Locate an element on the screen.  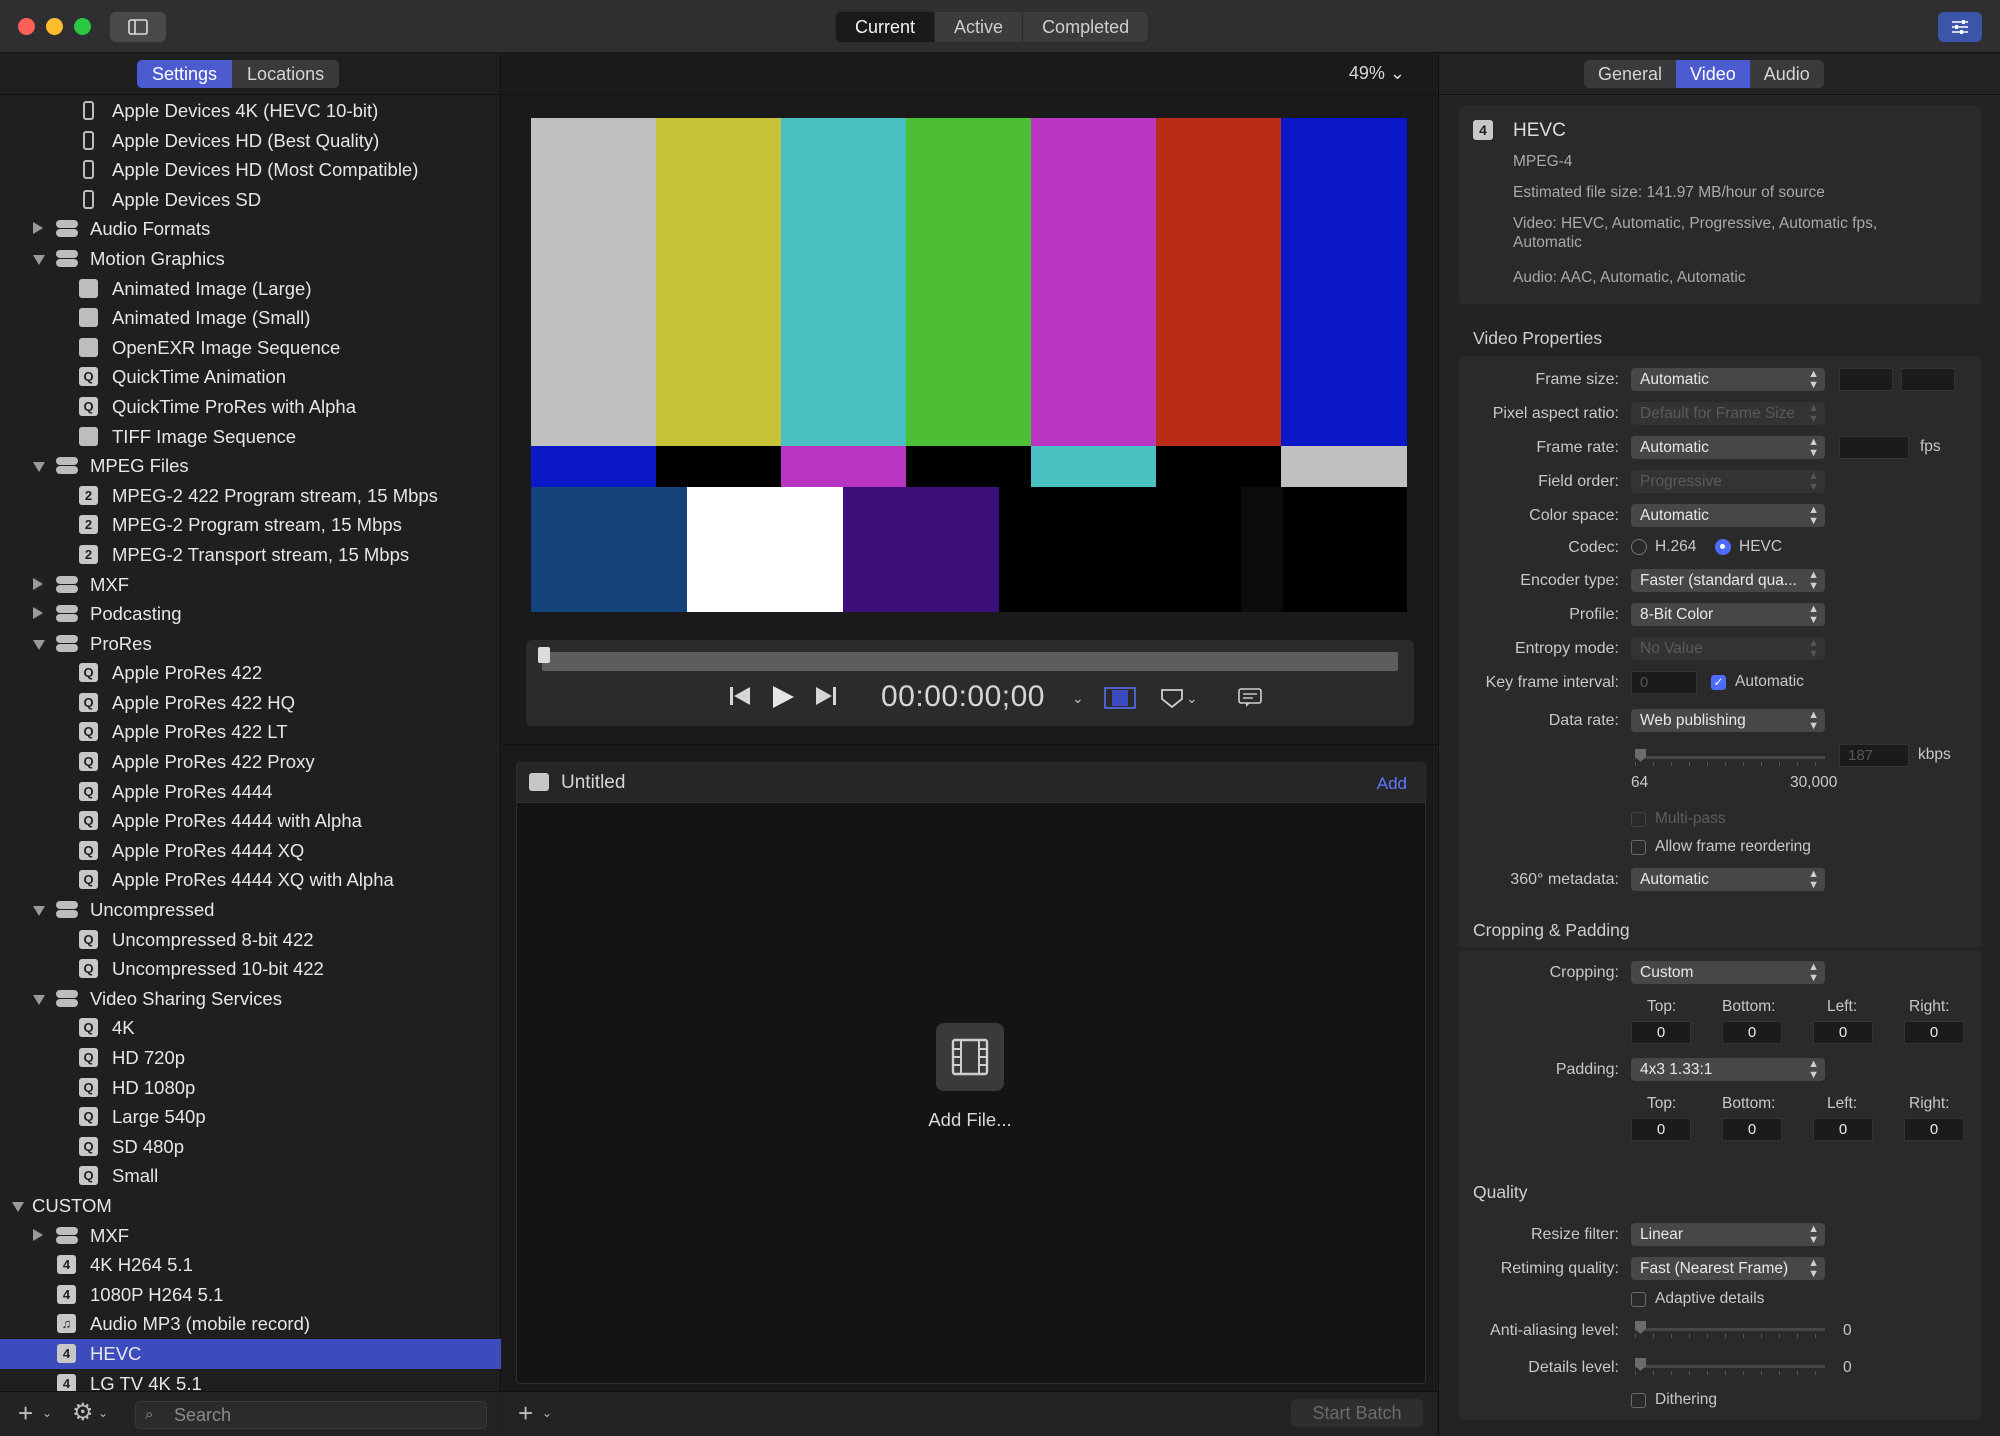
tree-row: 2 MPEG-2 Transport stream, 15 Mbps is located at coordinates (250, 555).